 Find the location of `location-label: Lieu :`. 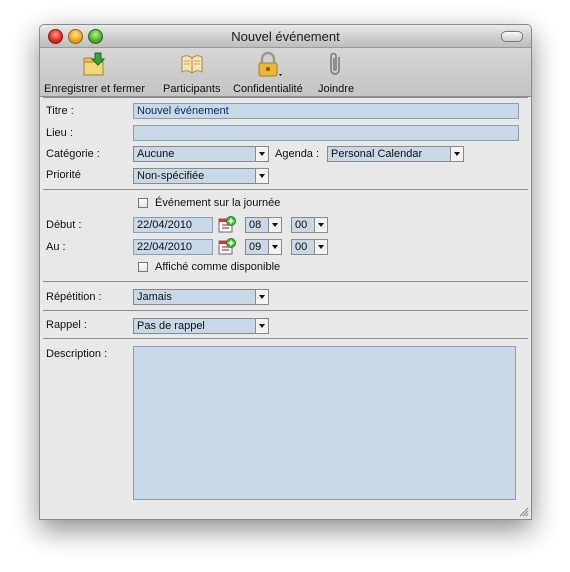

location-label: Lieu : is located at coordinates (59, 133).